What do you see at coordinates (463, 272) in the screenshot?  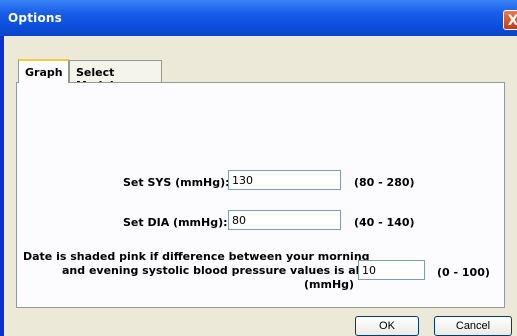 I see `pink-threshold-range: (0 - 100)` at bounding box center [463, 272].